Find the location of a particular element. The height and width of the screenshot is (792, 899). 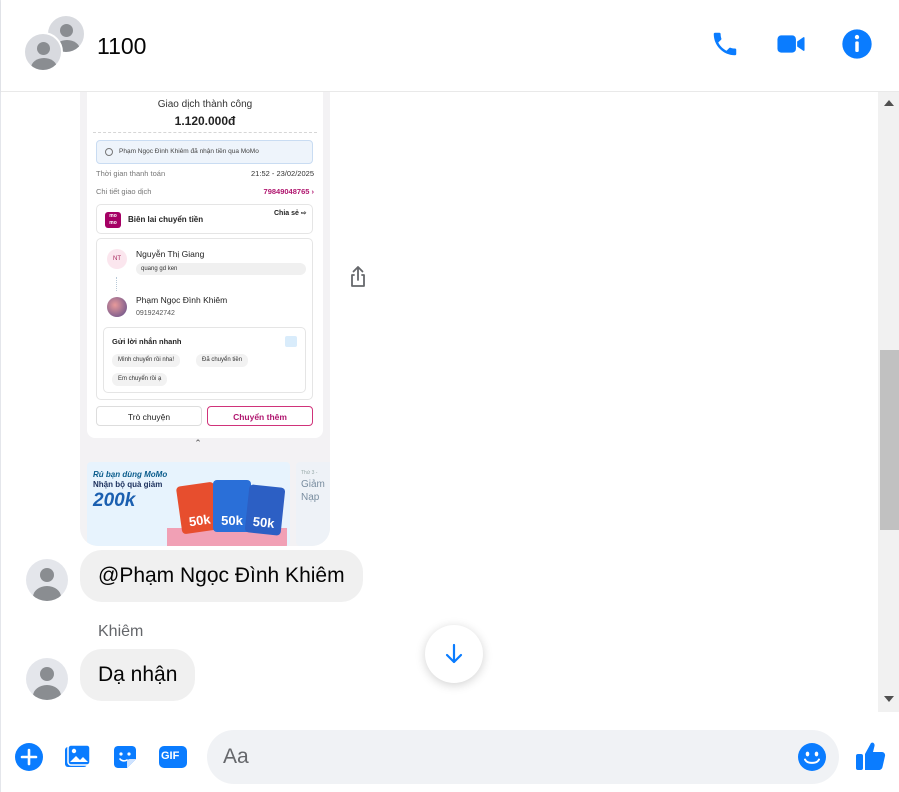

phone-icon is located at coordinates (725, 44).